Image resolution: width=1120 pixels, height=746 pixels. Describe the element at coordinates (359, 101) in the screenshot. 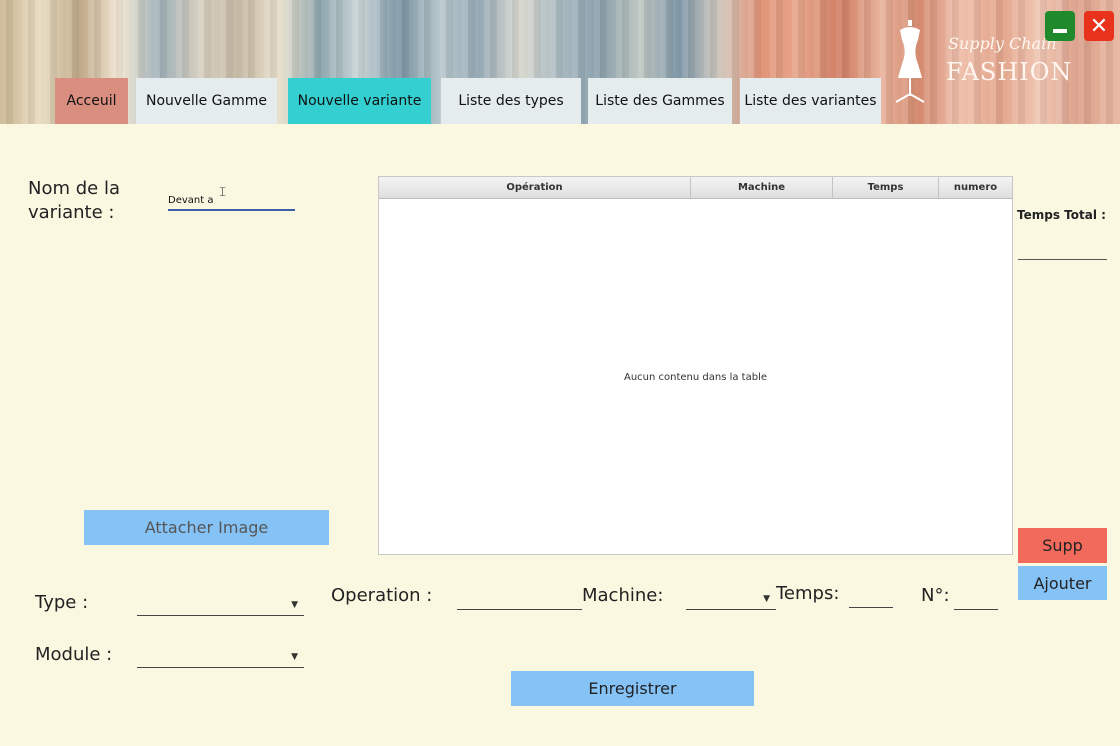

I see `tab-nouvelle-variante: Nouvelle variante` at that location.